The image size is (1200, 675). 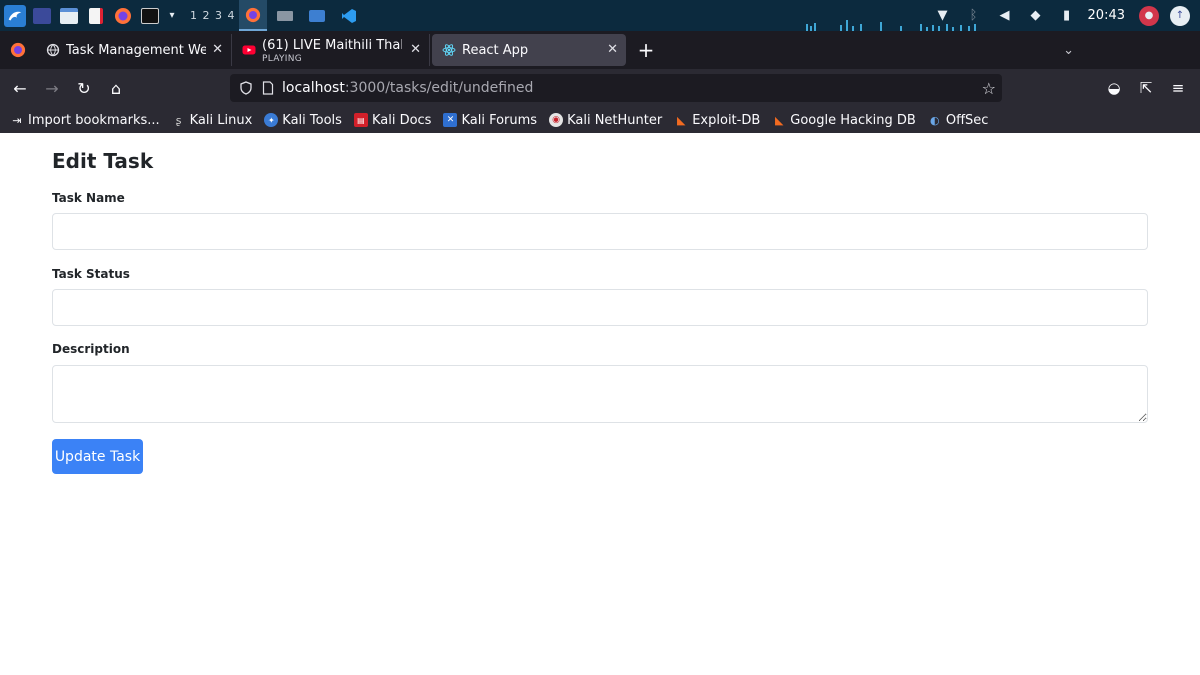 What do you see at coordinates (271, 120) in the screenshot?
I see `kali-tools-icon: ✦` at bounding box center [271, 120].